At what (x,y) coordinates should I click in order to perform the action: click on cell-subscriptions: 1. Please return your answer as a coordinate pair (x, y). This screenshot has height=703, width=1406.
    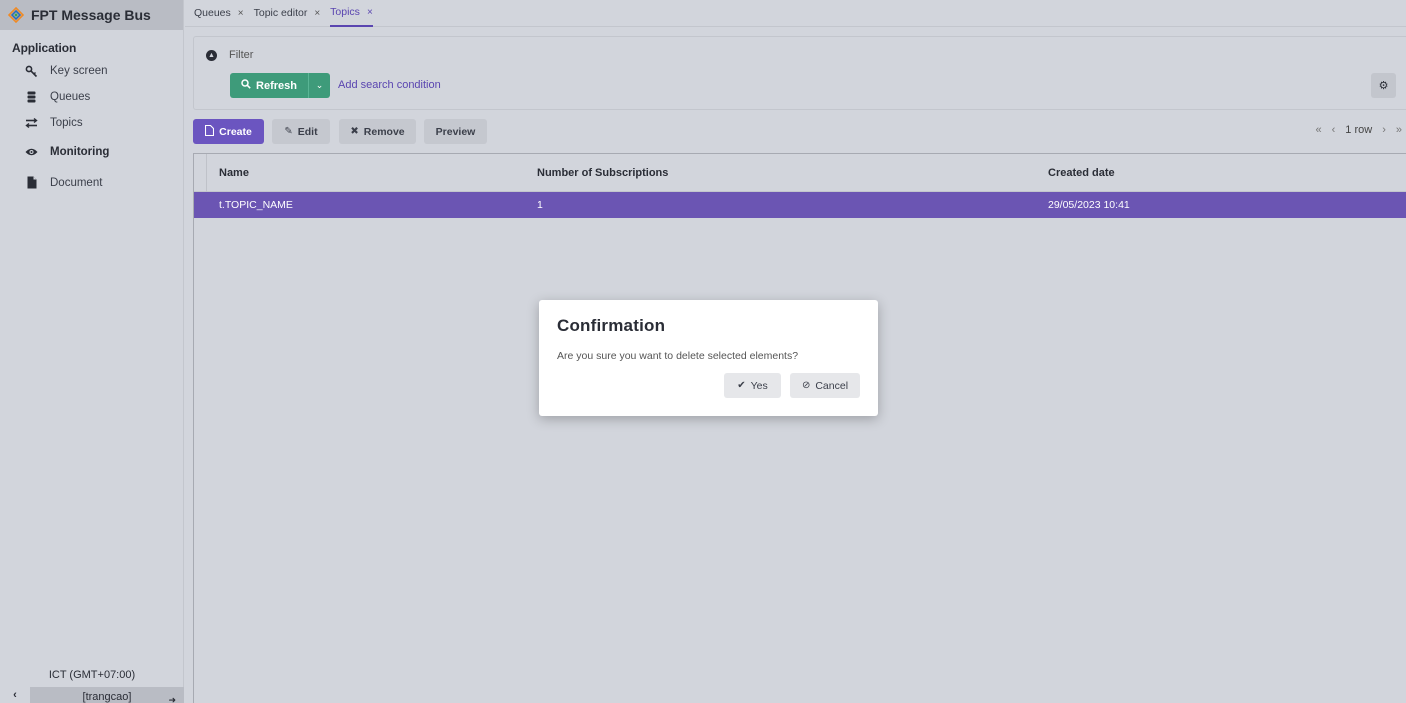
    Looking at the image, I should click on (540, 205).